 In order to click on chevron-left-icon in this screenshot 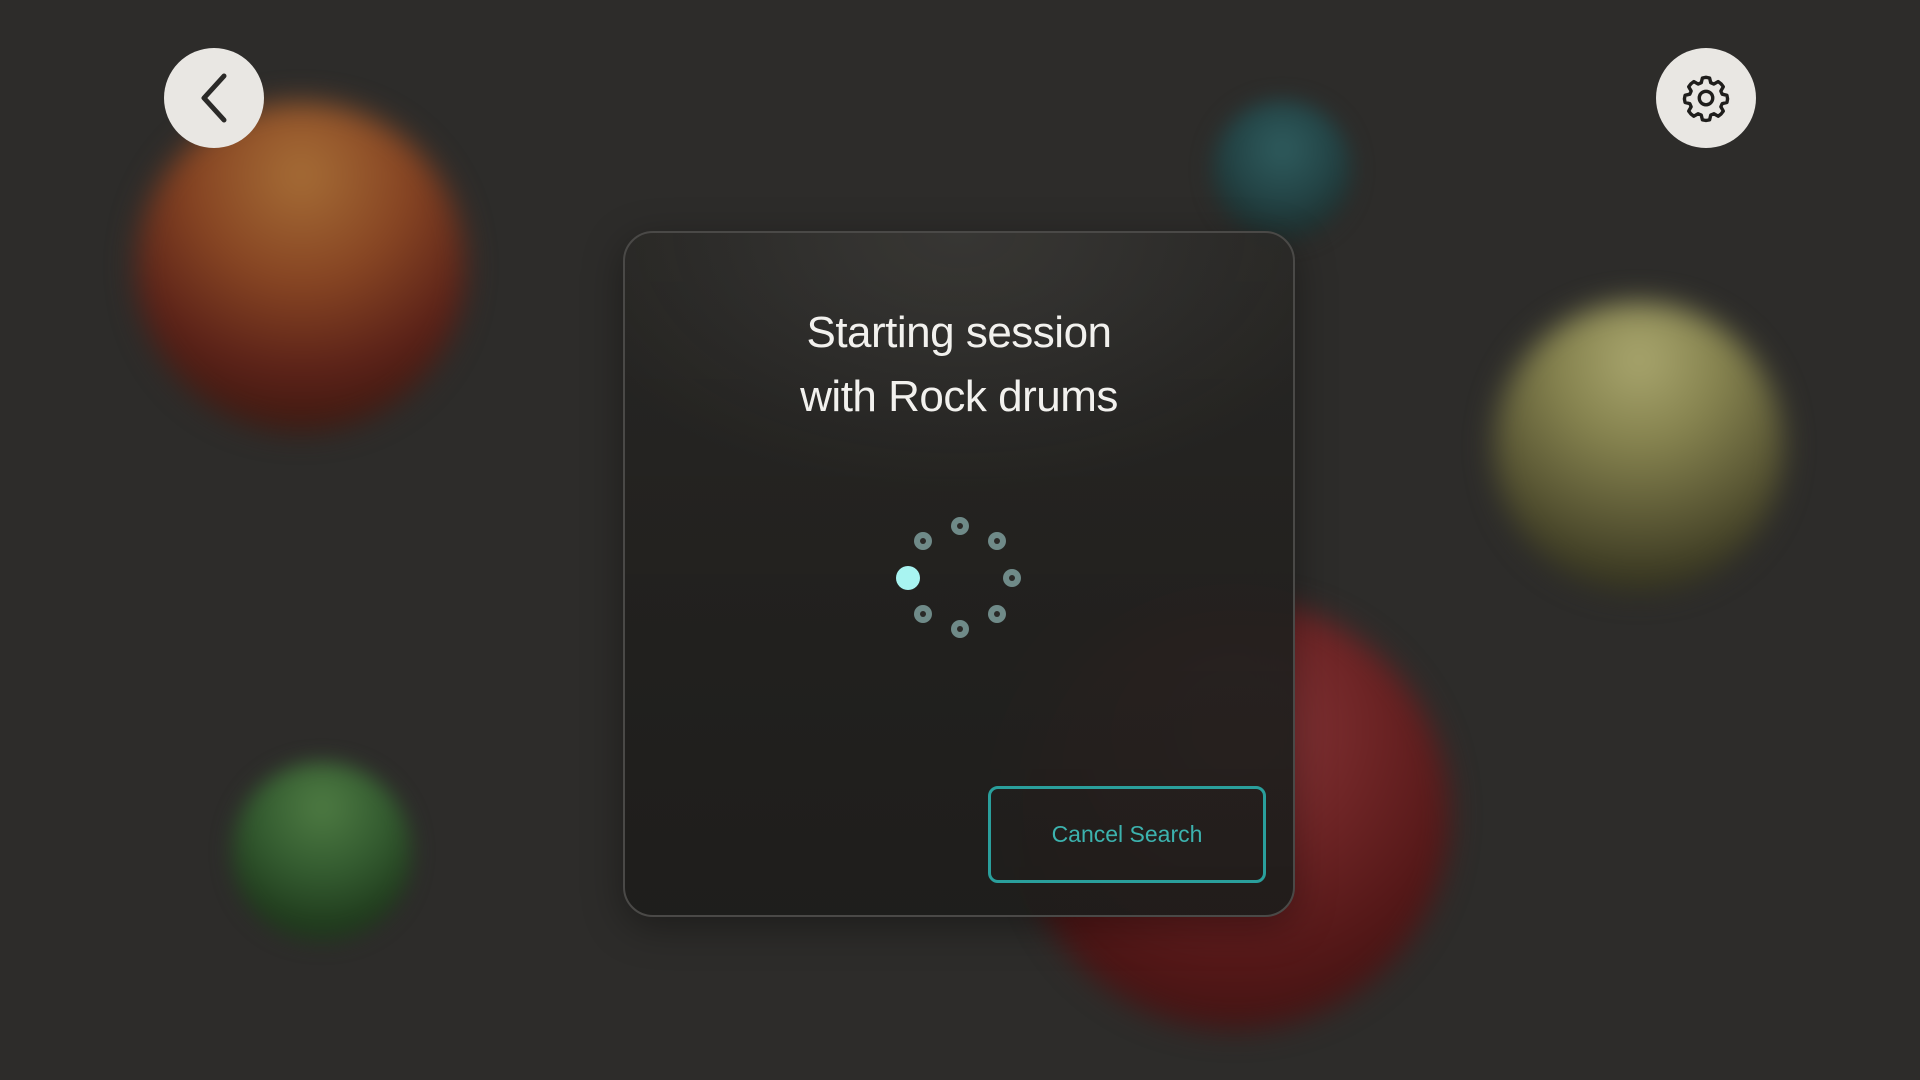, I will do `click(214, 98)`.